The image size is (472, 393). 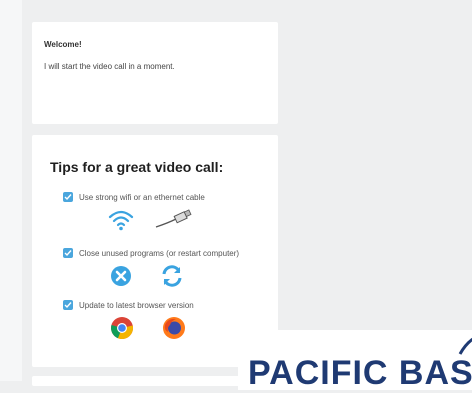 I want to click on tip-item-update-browser: Update to latest browser version, so click(x=128, y=305).